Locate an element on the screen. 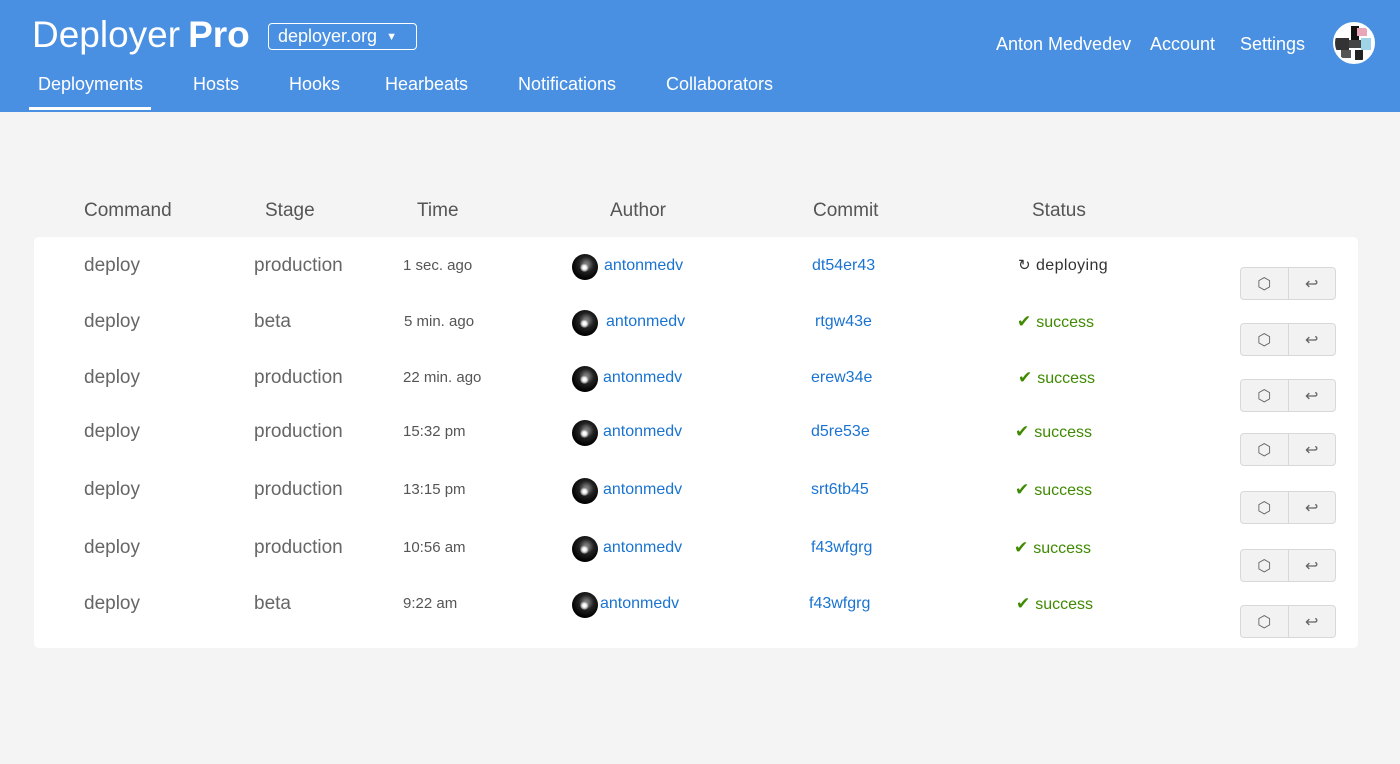  caret-down-icon: ▼ is located at coordinates (391, 37).